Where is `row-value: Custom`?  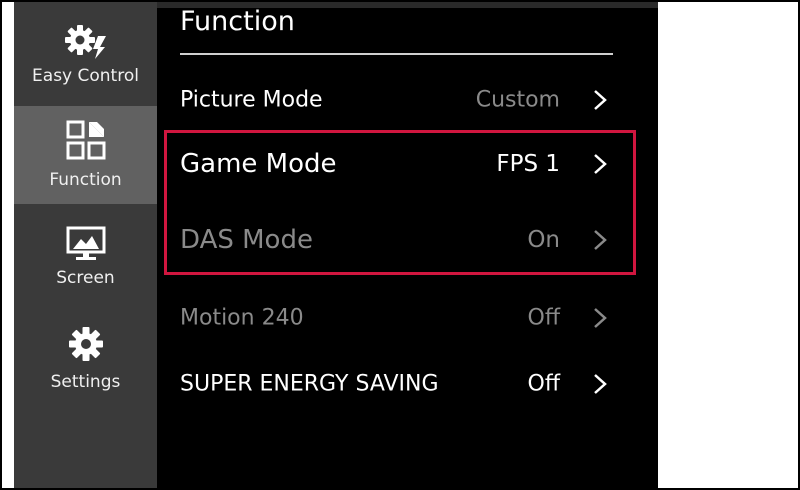 row-value: Custom is located at coordinates (517, 100).